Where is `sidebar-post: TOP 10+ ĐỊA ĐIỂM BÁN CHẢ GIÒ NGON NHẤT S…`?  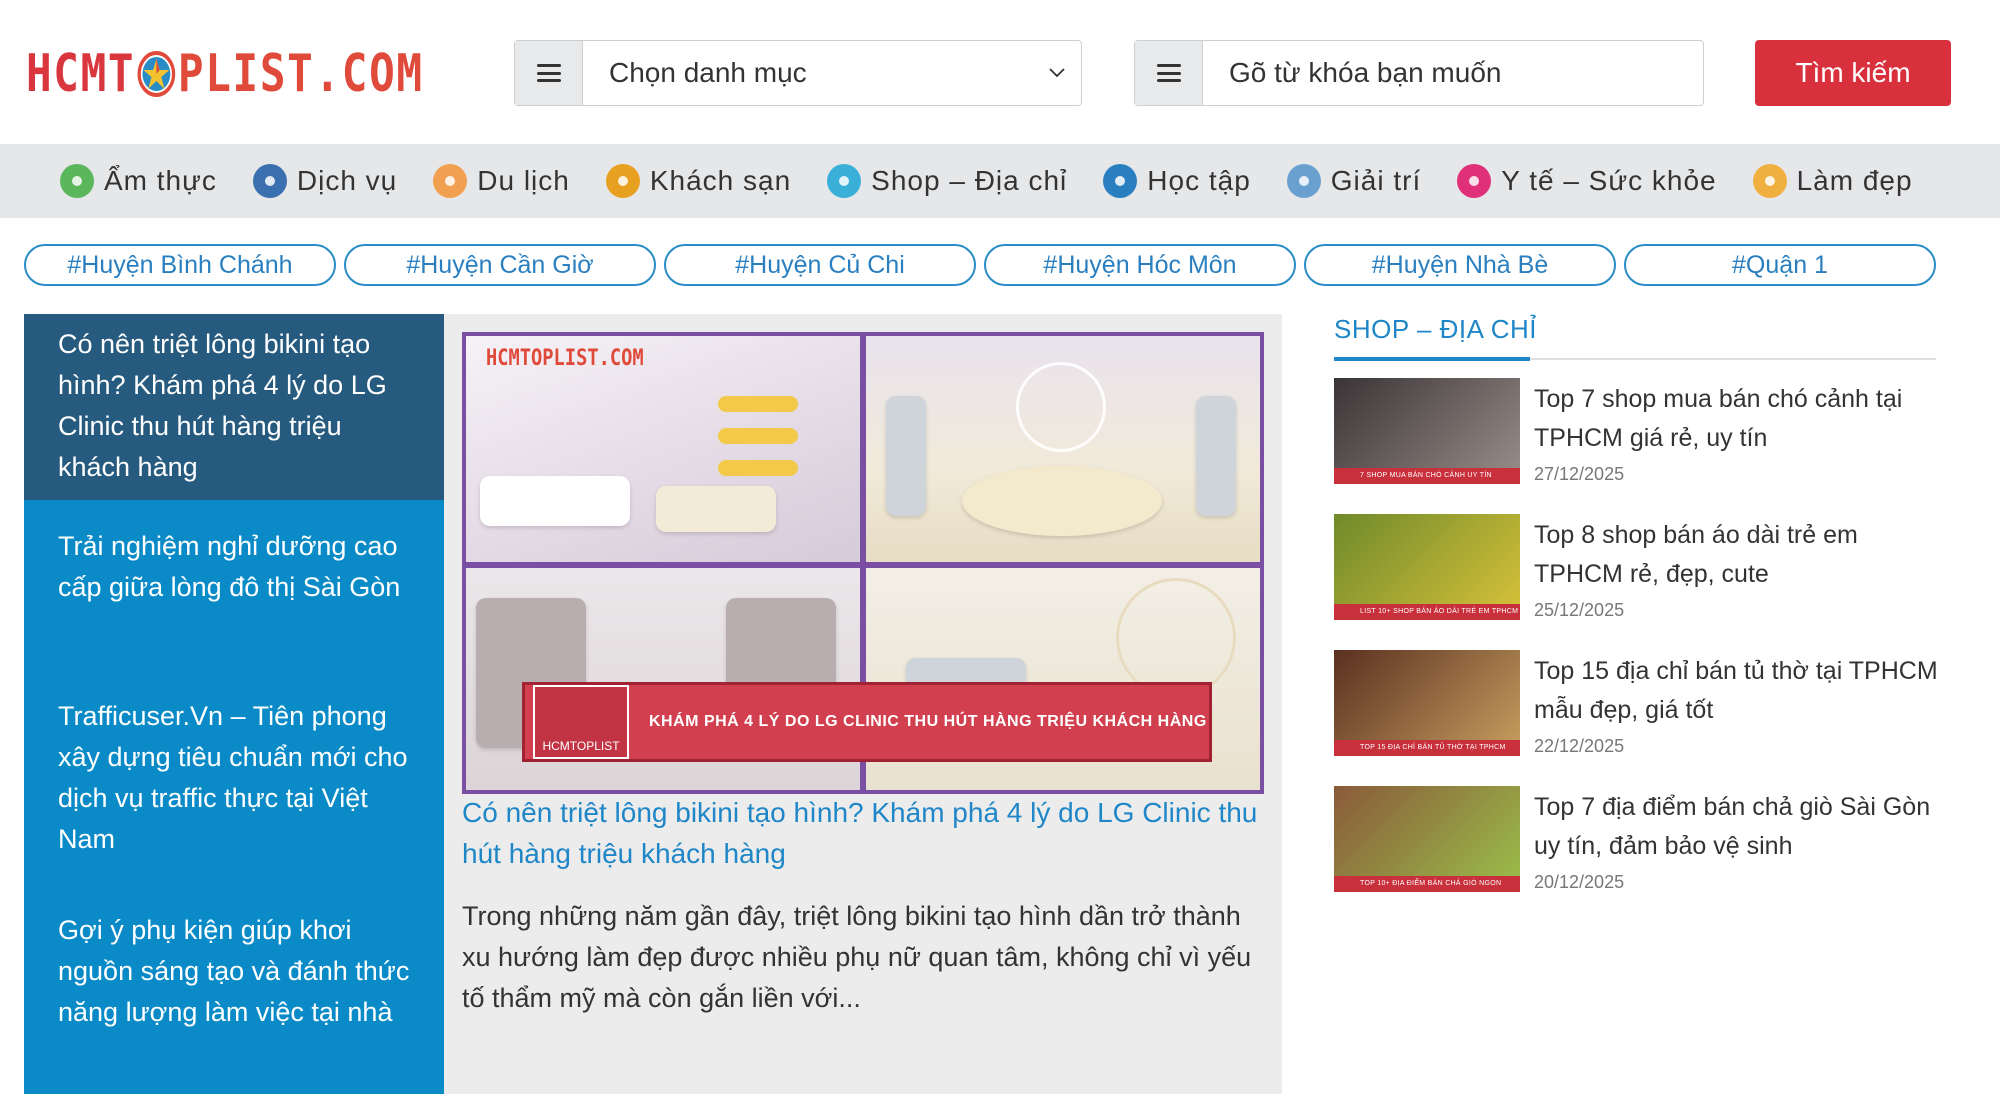
sidebar-post: TOP 10+ ĐỊA ĐIỂM BÁN CHẢ GIÒ NGON NHẤT S… is located at coordinates (1636, 841).